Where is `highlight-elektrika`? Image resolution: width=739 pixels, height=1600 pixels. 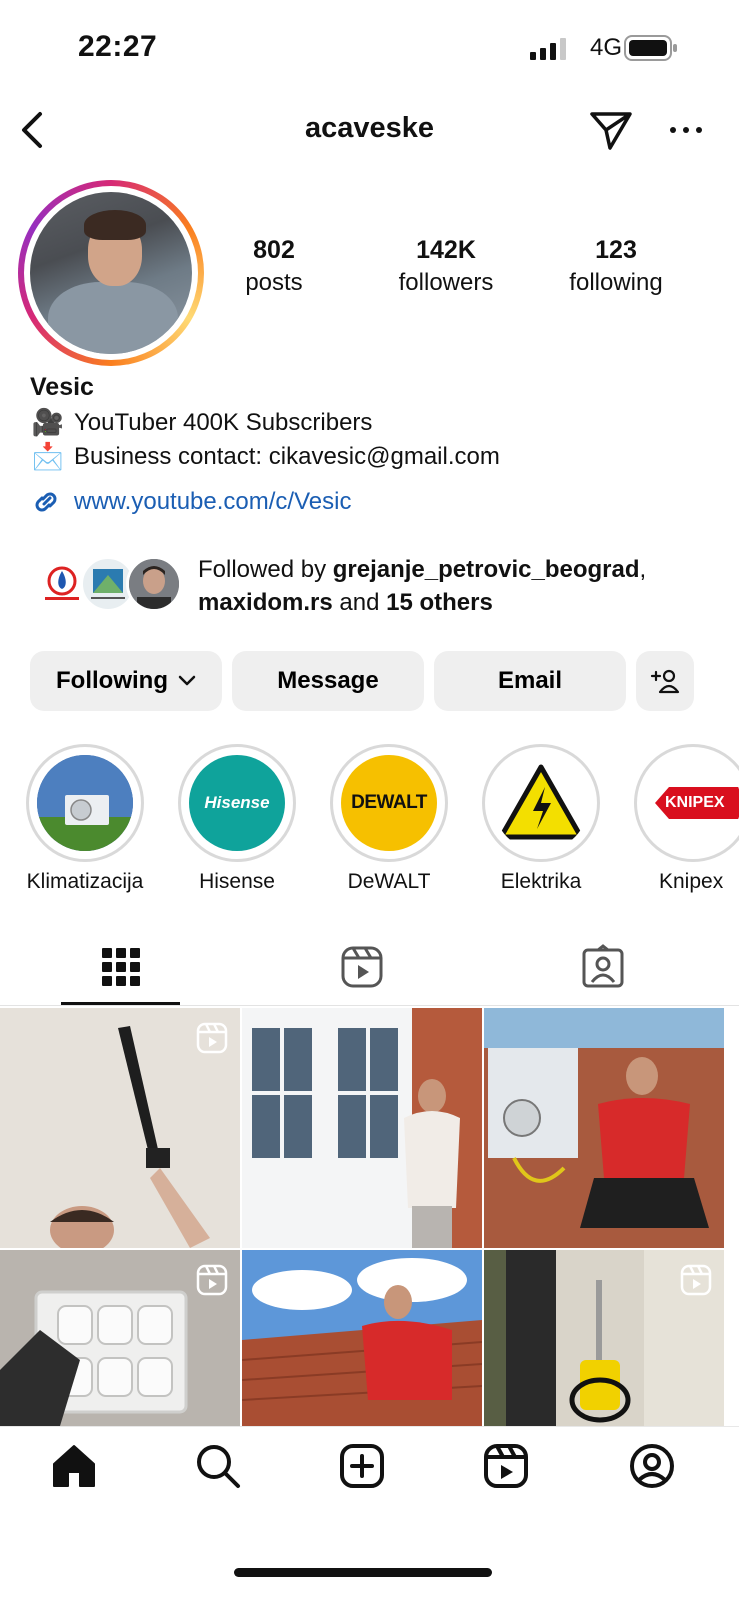 highlight-elektrika is located at coordinates (541, 803).